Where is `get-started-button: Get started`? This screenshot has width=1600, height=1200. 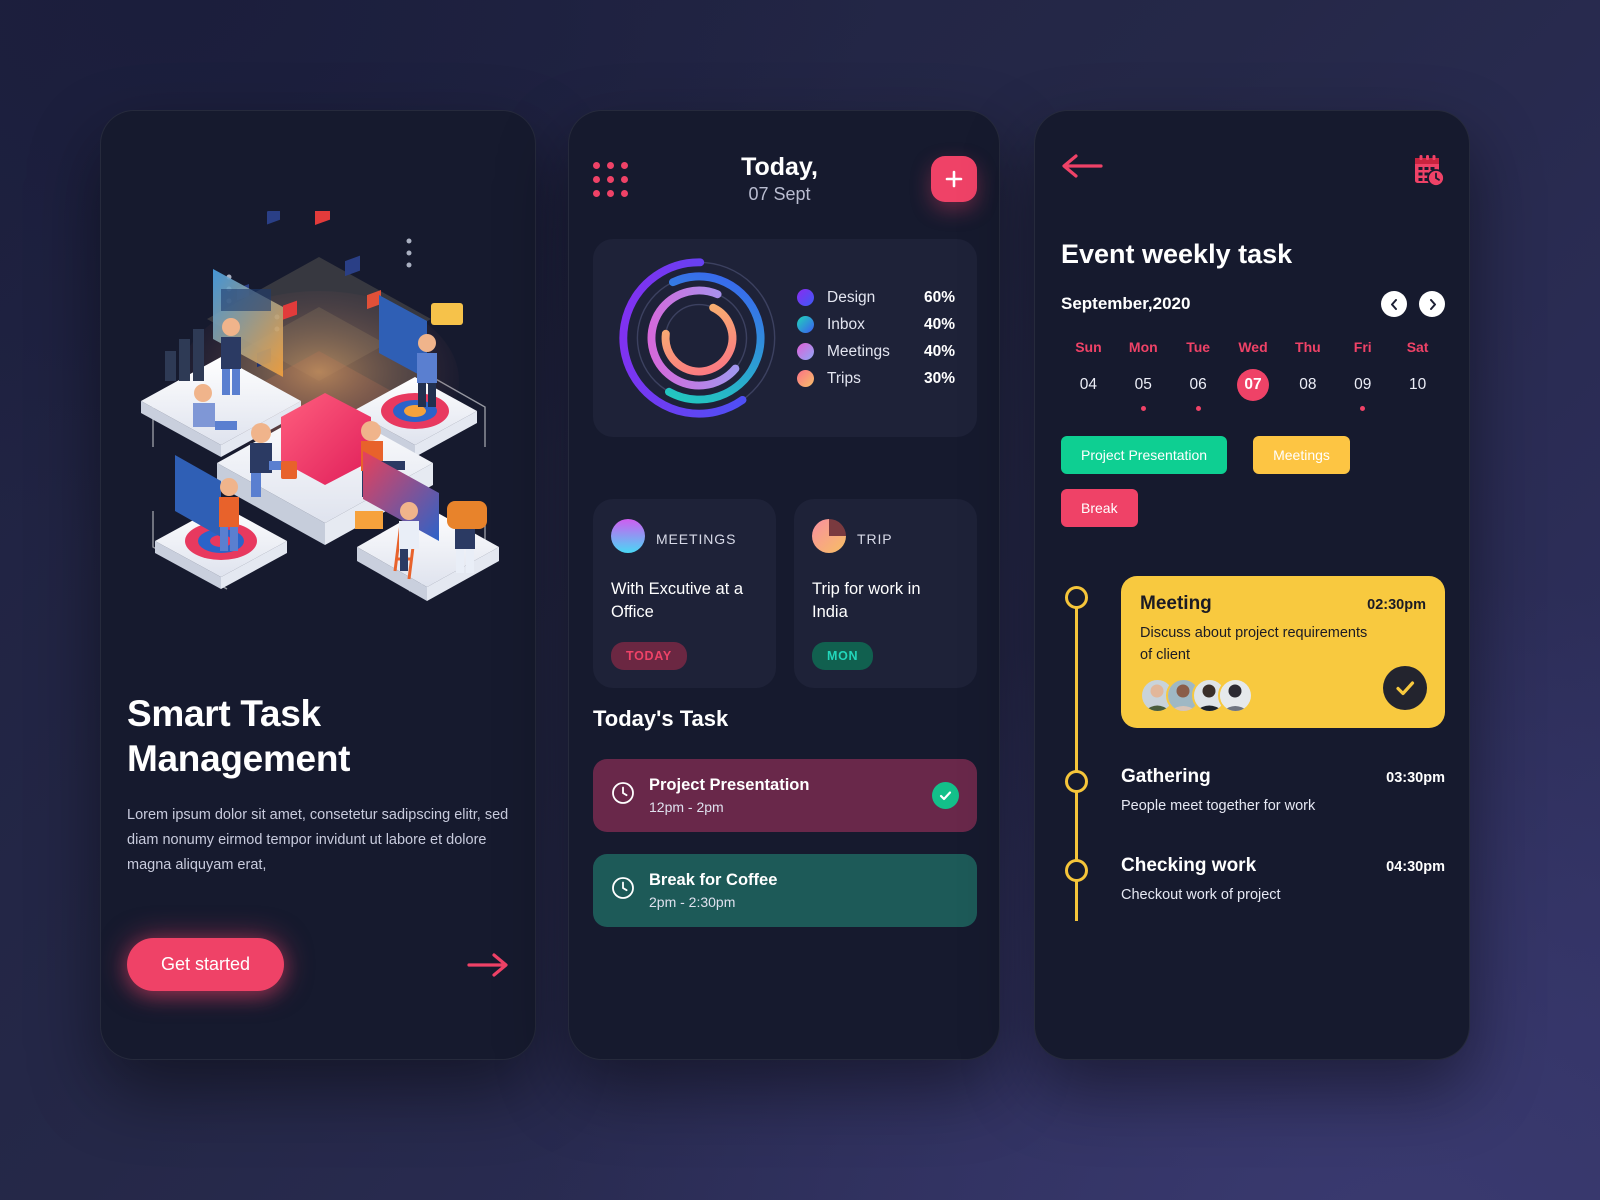 get-started-button: Get started is located at coordinates (206, 964).